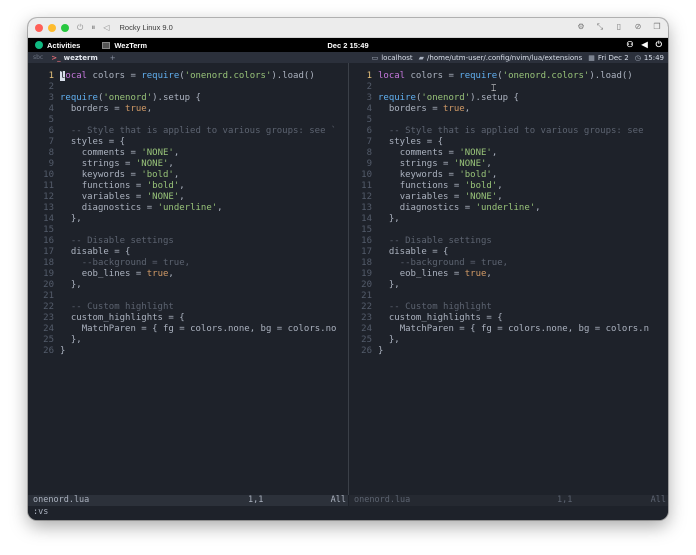 Image resolution: width=696 pixels, height=555 pixels. What do you see at coordinates (366, 340) in the screenshot?
I see `line-number: 25` at bounding box center [366, 340].